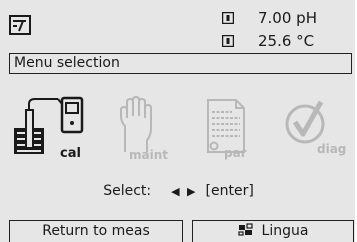 This screenshot has height=242, width=357. Describe the element at coordinates (332, 149) in the screenshot. I see `menu-item-label: diag` at that location.